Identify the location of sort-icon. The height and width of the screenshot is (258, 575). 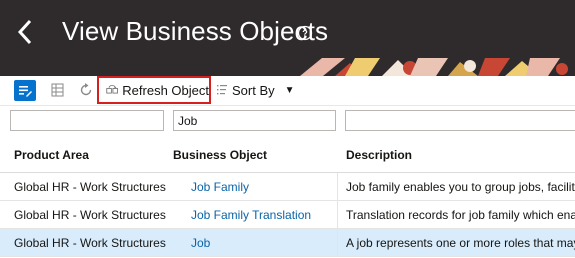
(222, 90).